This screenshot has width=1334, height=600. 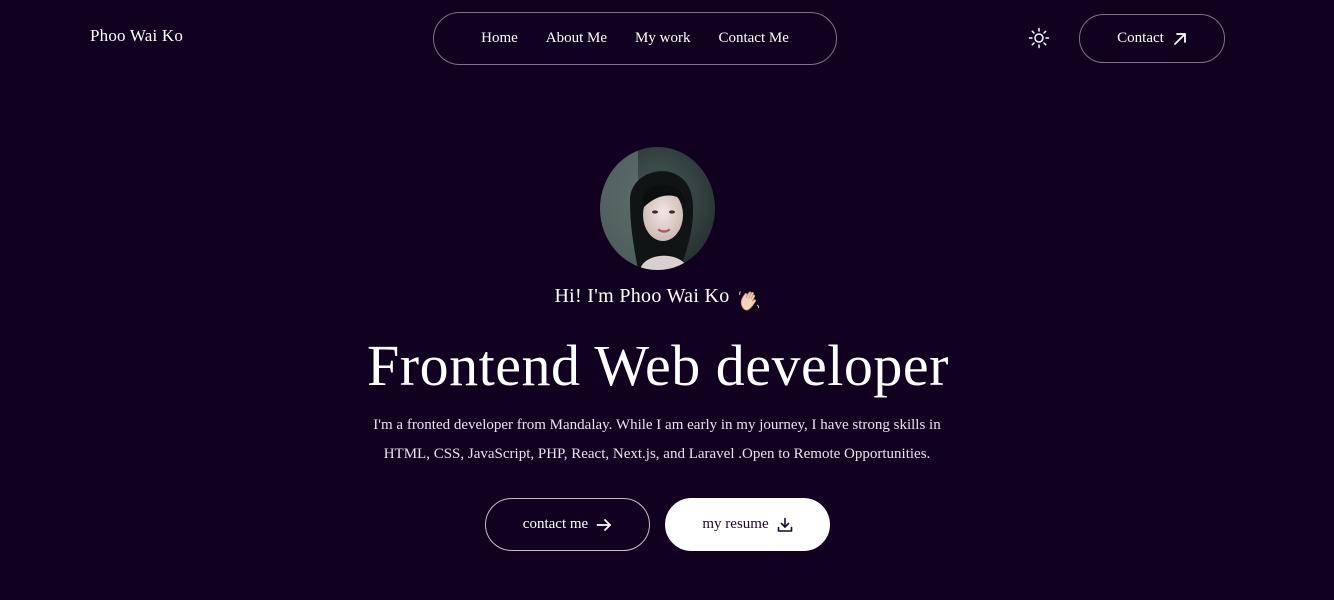 I want to click on contact-me-label: contact me, so click(x=555, y=524).